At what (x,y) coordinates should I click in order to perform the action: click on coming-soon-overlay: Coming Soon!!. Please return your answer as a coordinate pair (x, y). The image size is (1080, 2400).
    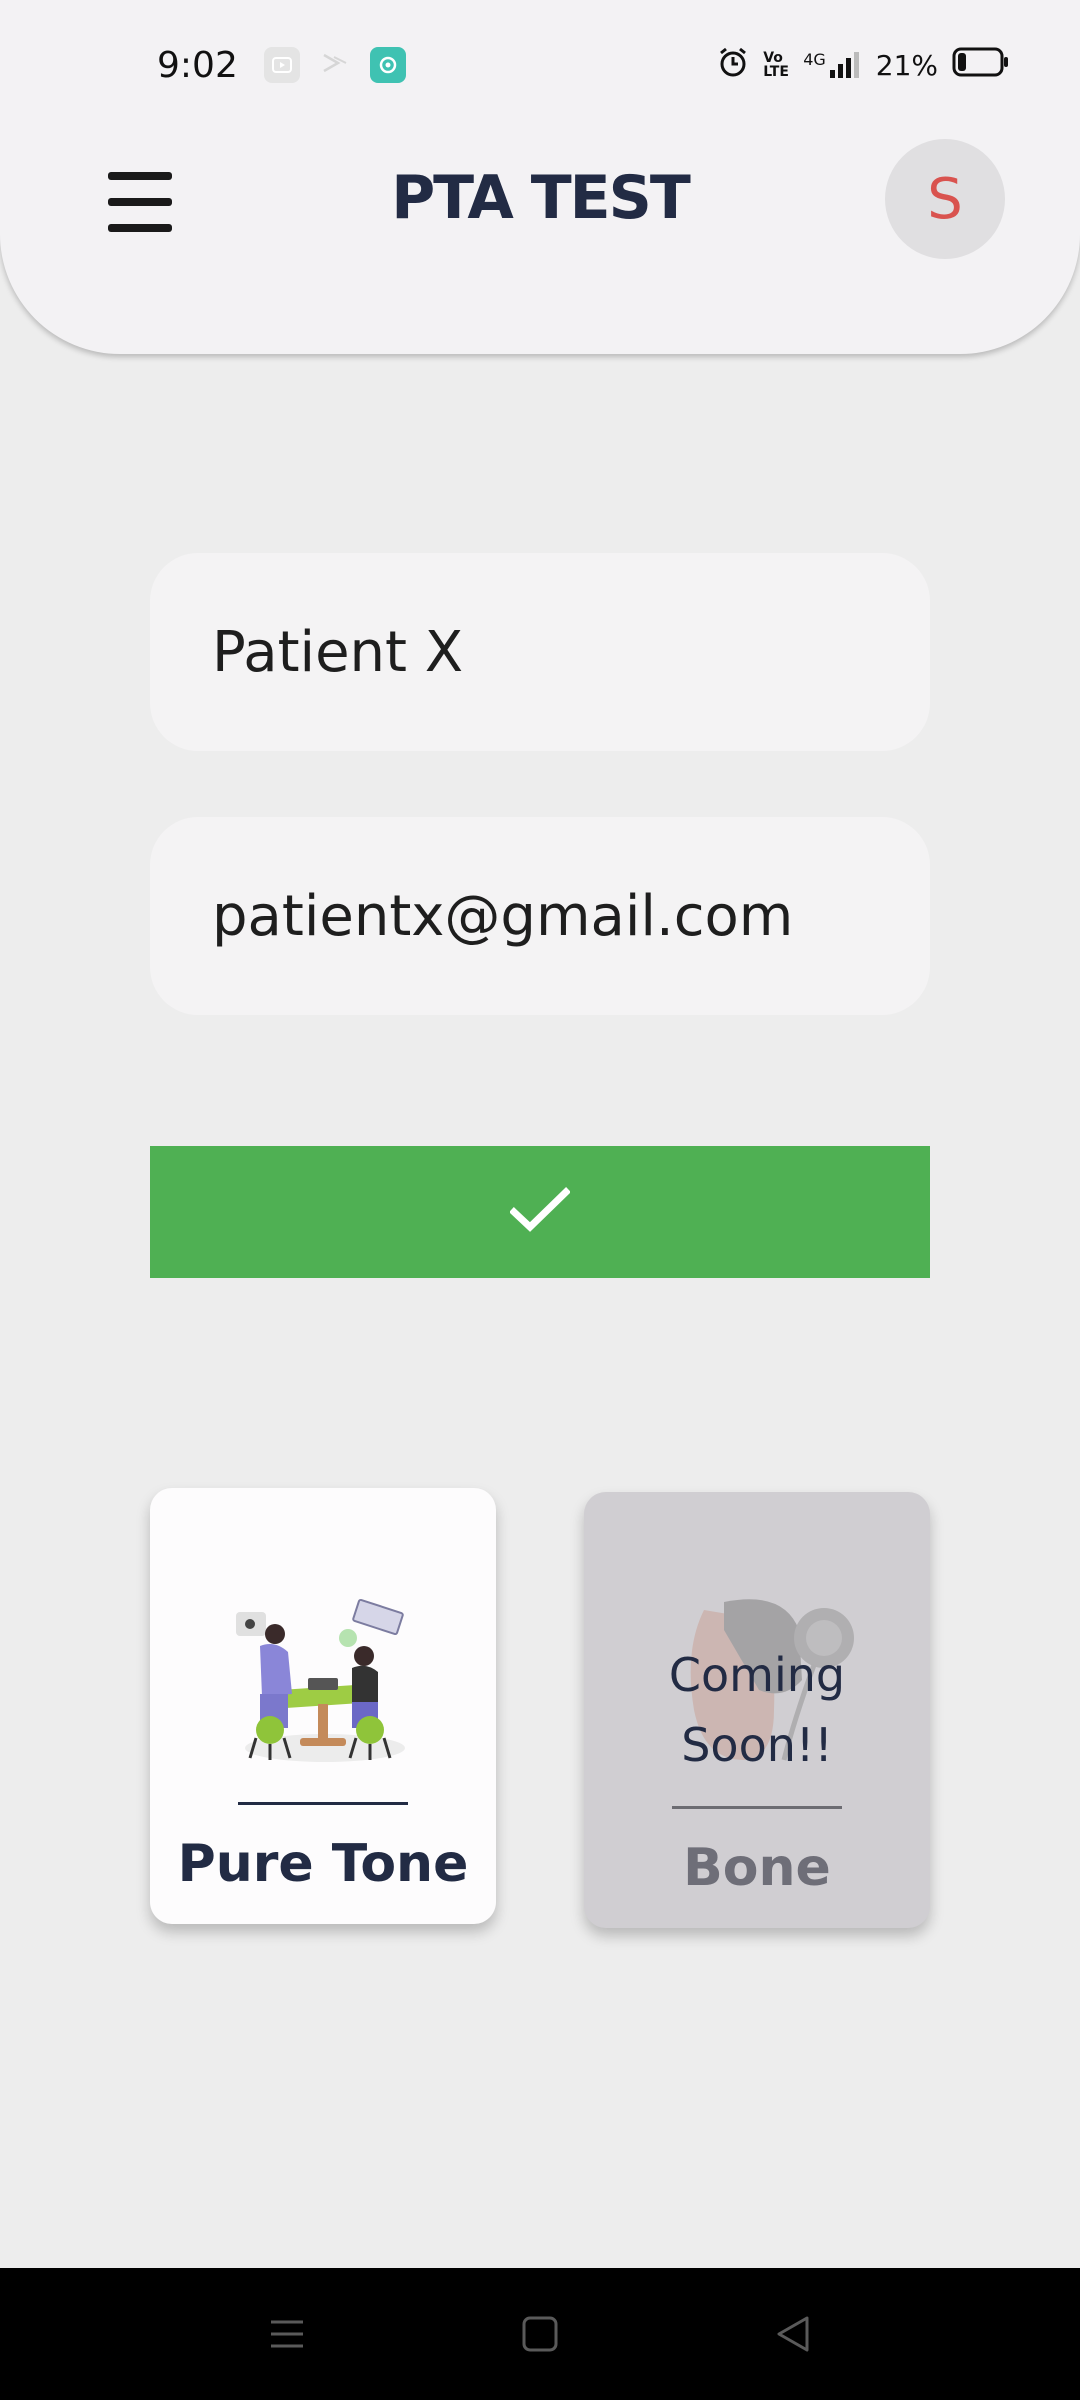
    Looking at the image, I should click on (757, 1710).